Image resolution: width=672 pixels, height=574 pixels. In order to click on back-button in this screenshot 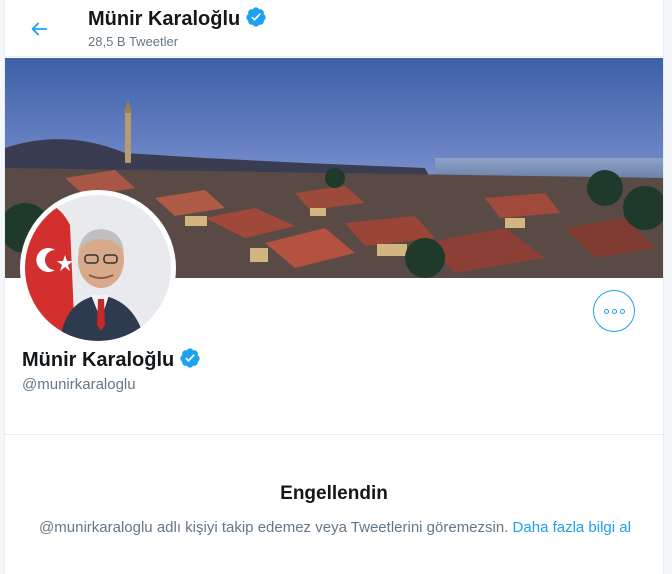, I will do `click(39, 29)`.